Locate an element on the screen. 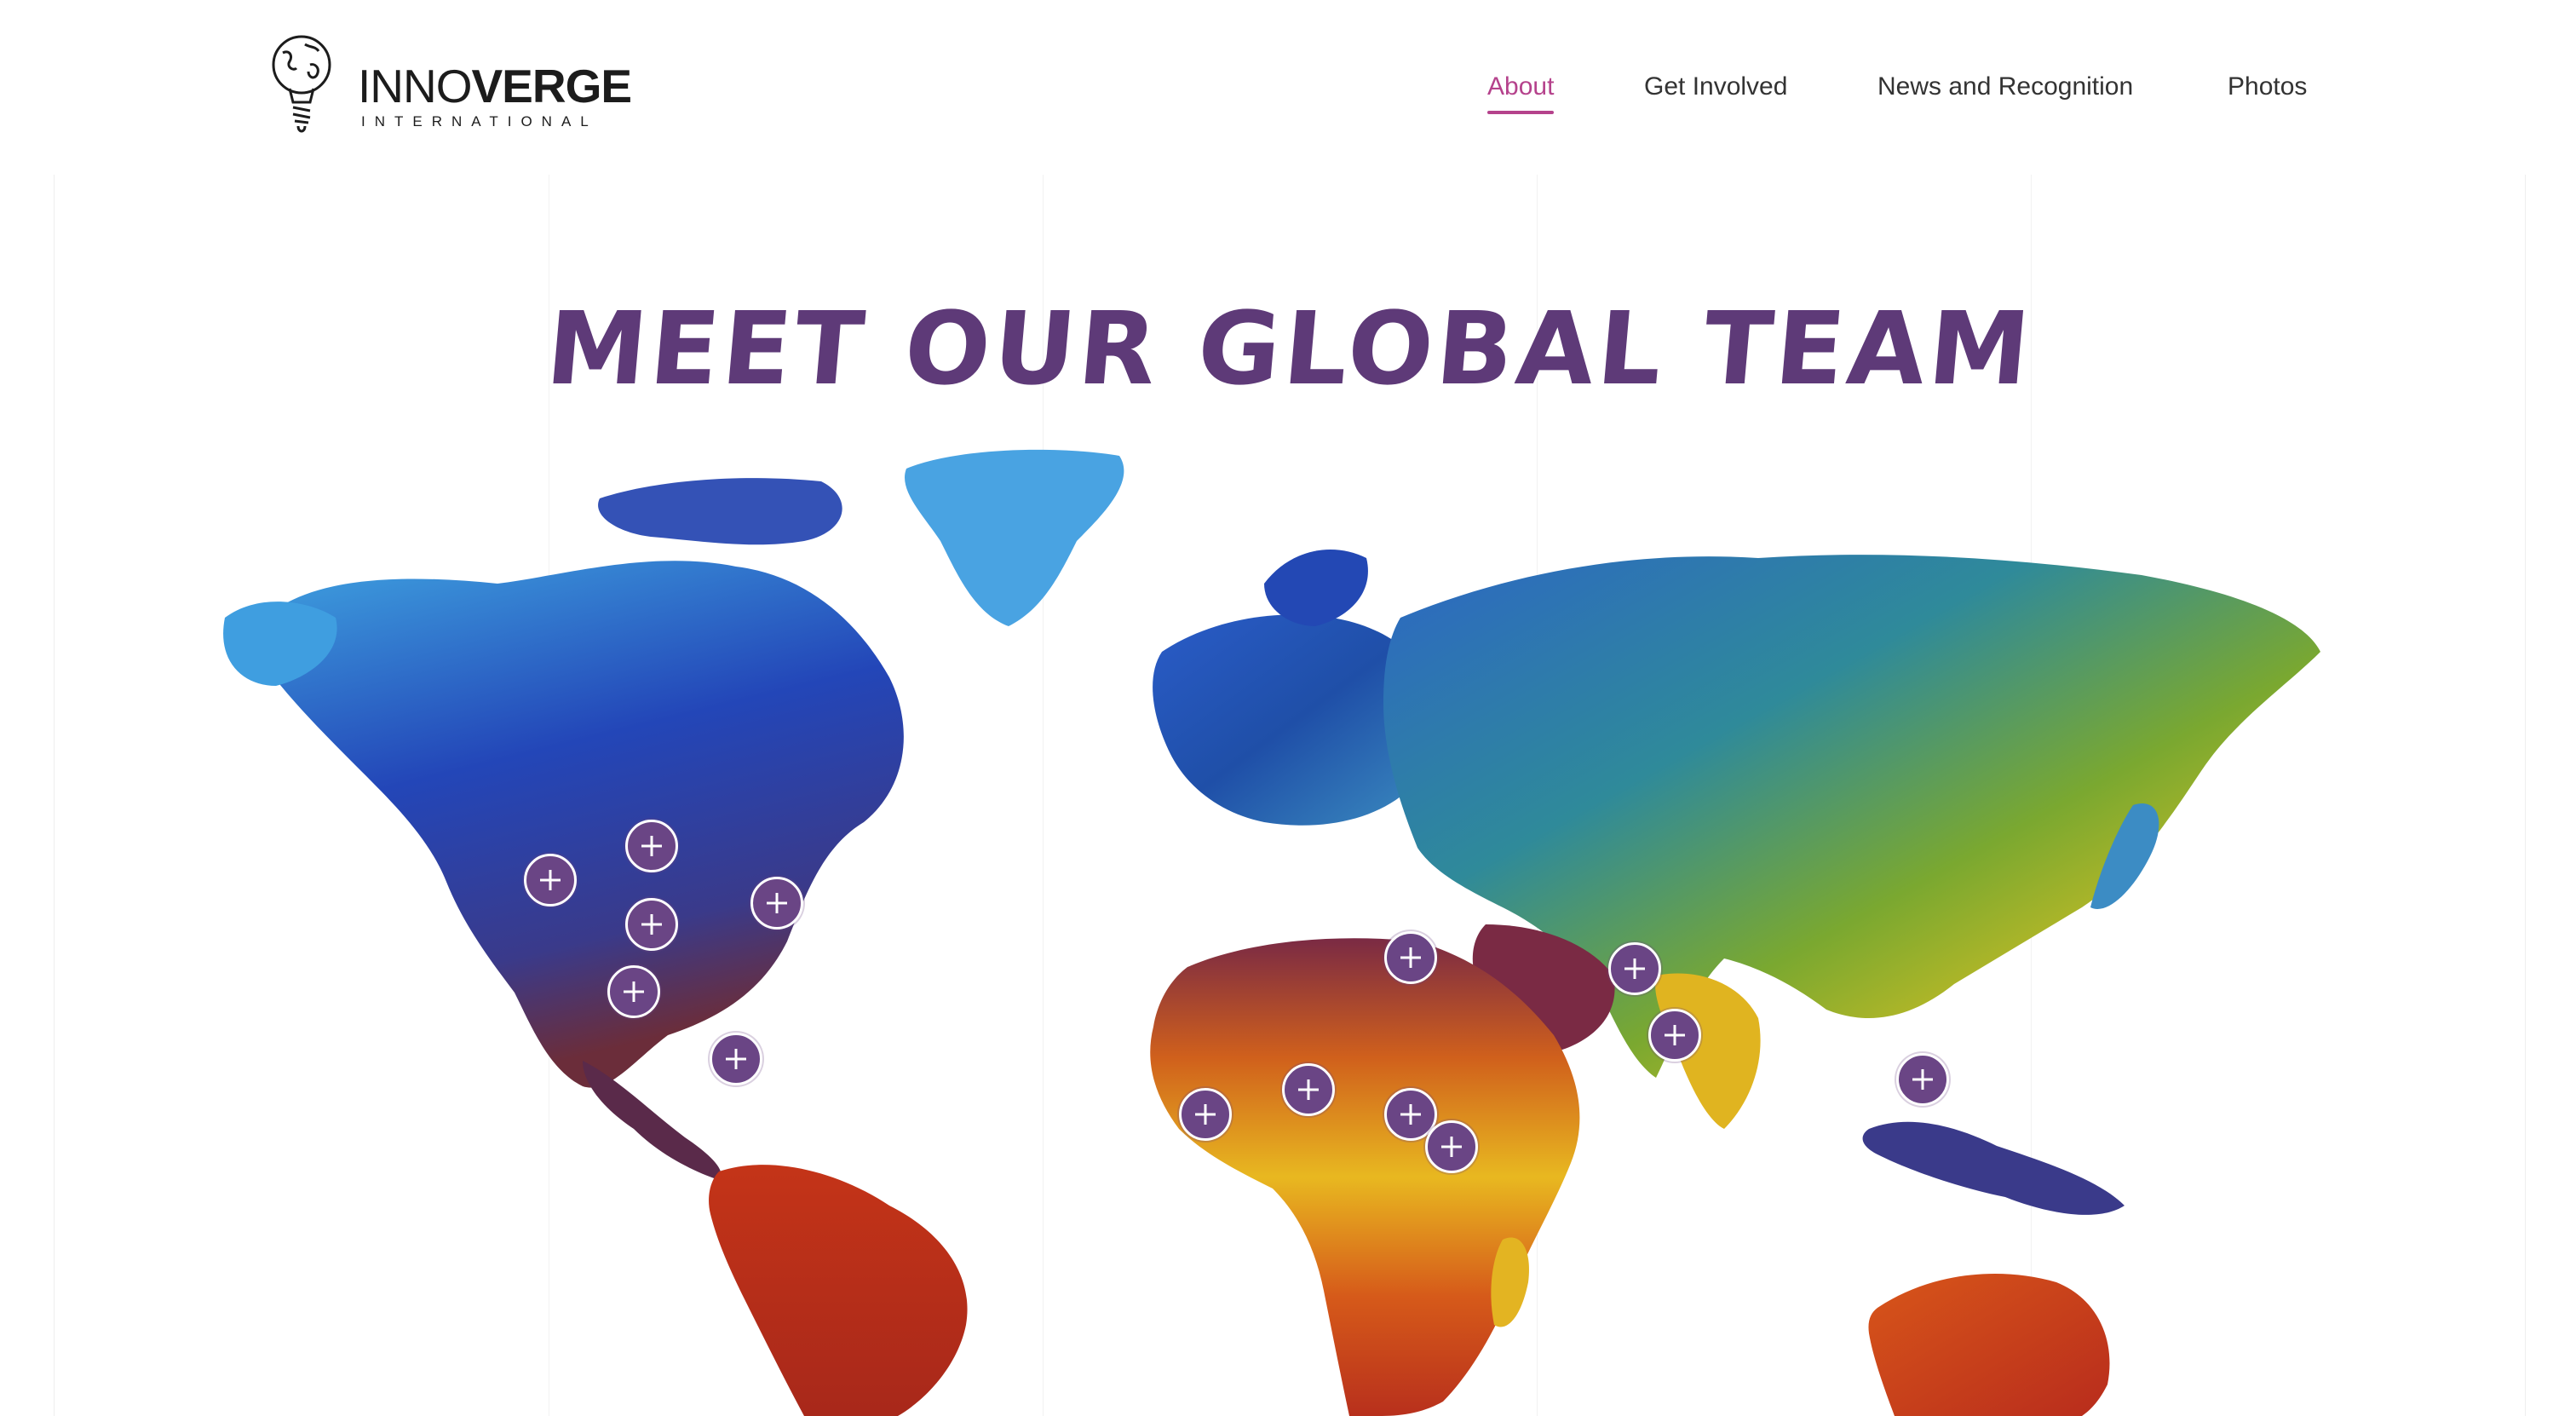  nav-item-about: About is located at coordinates (1521, 92).